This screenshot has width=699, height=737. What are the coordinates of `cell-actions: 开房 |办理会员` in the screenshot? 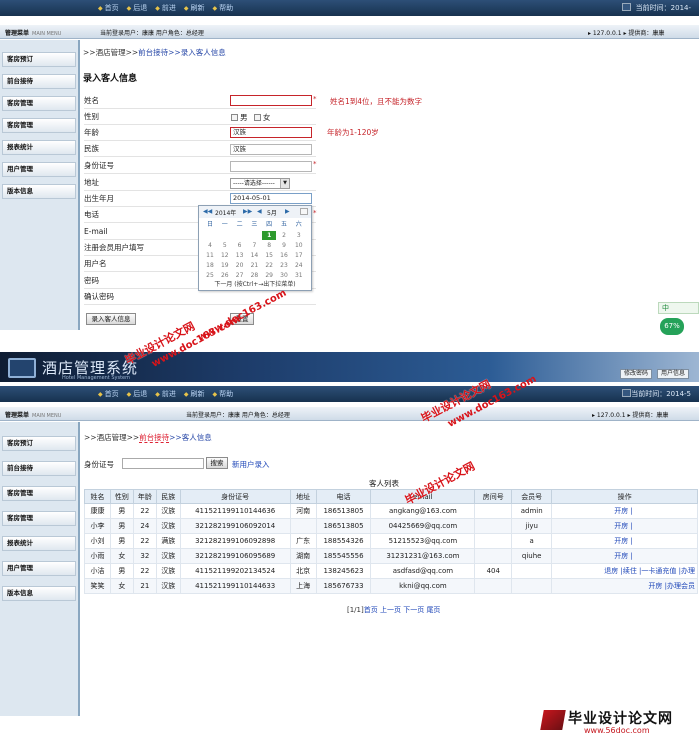 It's located at (624, 586).